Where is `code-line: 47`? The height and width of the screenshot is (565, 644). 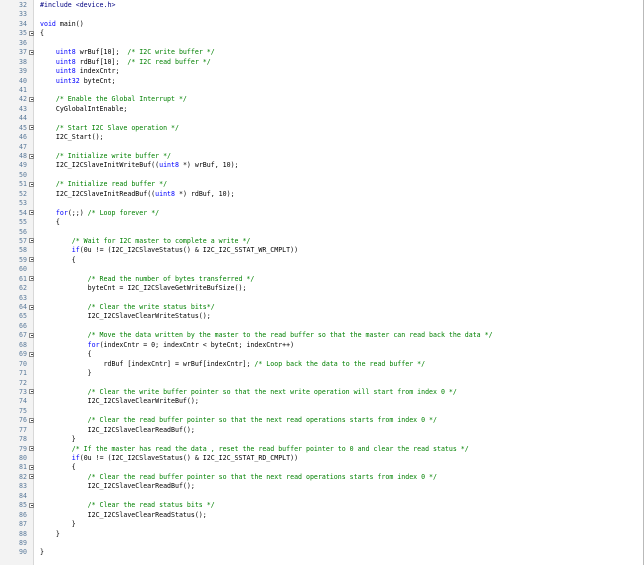
code-line: 47 is located at coordinates (322, 147).